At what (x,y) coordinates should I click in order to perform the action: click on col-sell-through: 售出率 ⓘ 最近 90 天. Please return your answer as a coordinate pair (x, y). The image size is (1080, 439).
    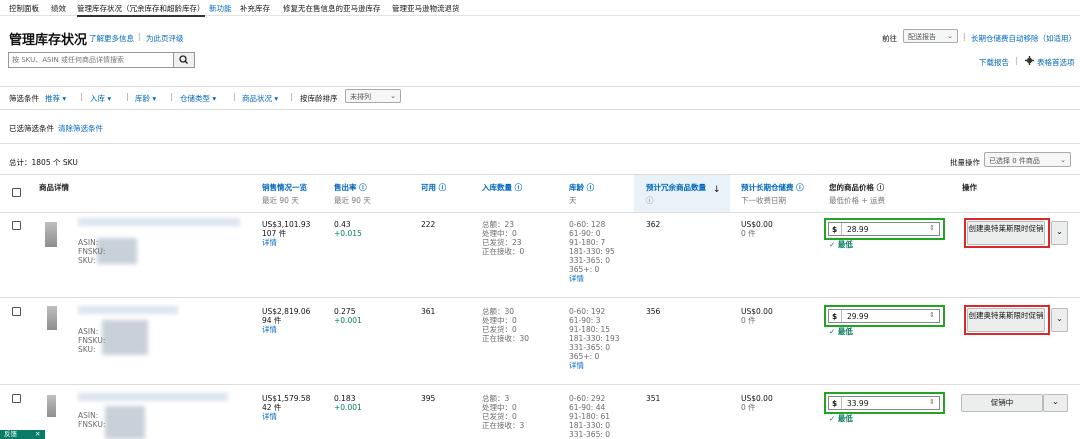
    Looking at the image, I should click on (352, 194).